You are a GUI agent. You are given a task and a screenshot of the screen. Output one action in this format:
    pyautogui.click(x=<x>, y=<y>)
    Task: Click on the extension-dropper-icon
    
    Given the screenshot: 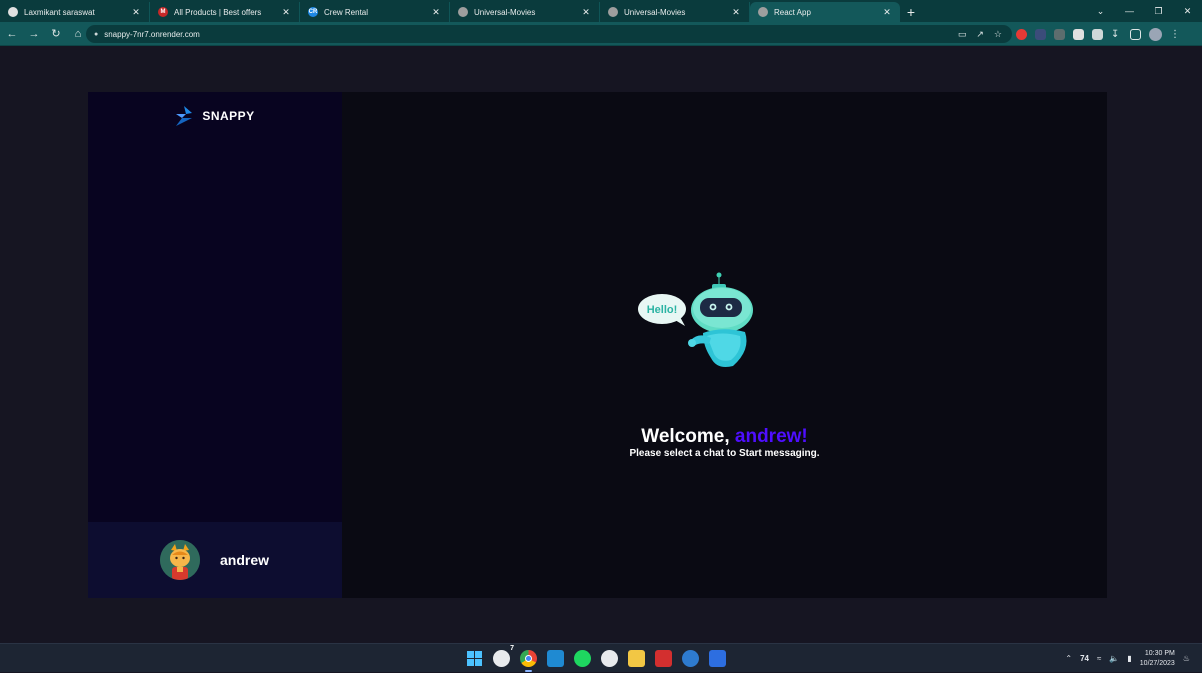 What is the action you would take?
    pyautogui.click(x=1059, y=34)
    